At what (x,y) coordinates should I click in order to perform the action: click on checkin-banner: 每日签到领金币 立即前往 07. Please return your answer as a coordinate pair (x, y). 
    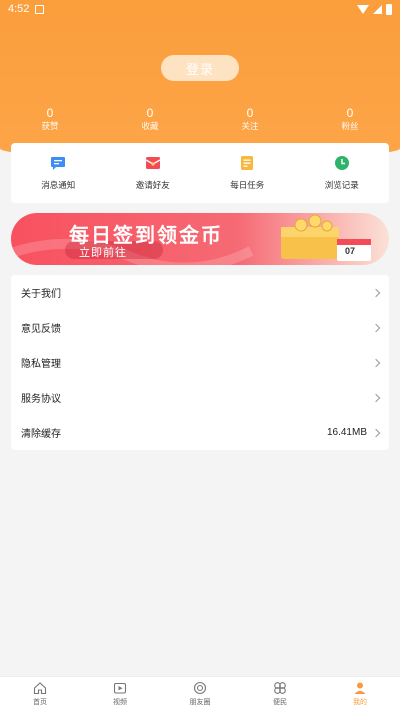
    Looking at the image, I should click on (200, 239).